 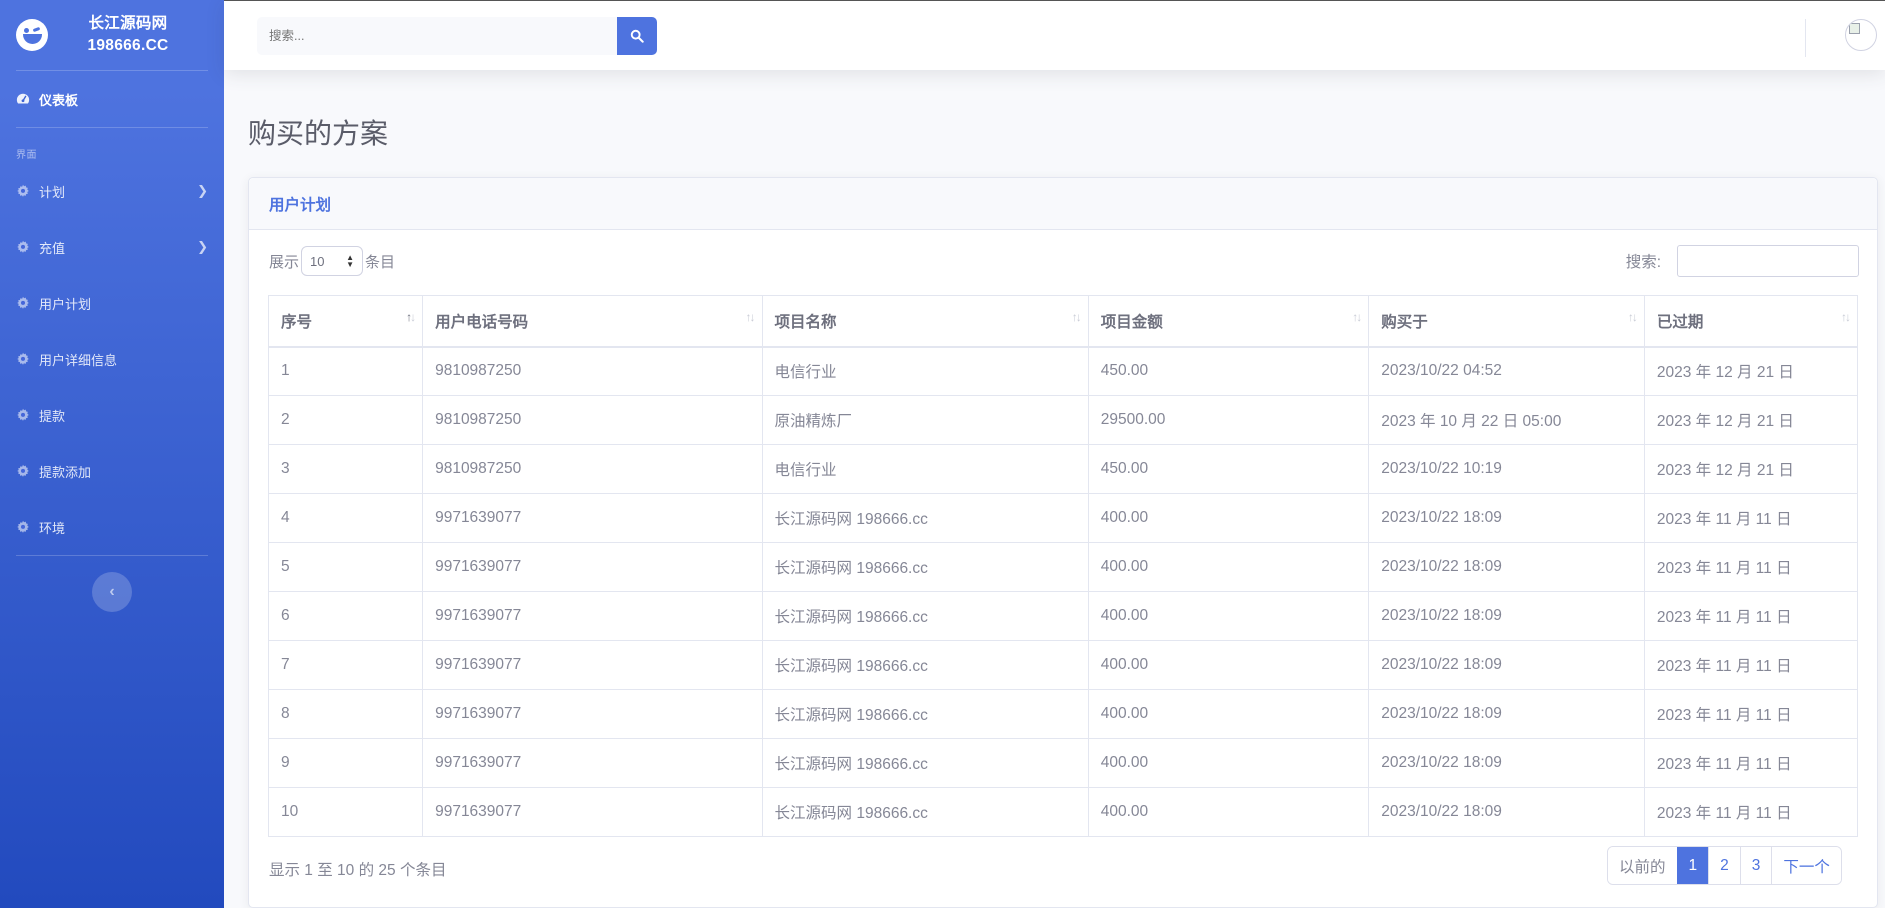 I want to click on table-cell: 2023 年 10 月 22 日 05:00, so click(x=1506, y=420).